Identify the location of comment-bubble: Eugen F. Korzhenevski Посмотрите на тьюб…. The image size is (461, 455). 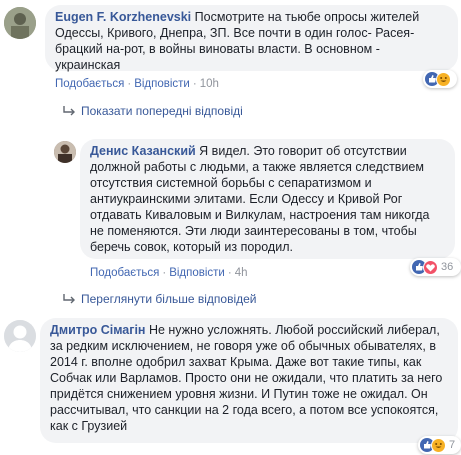
(251, 39).